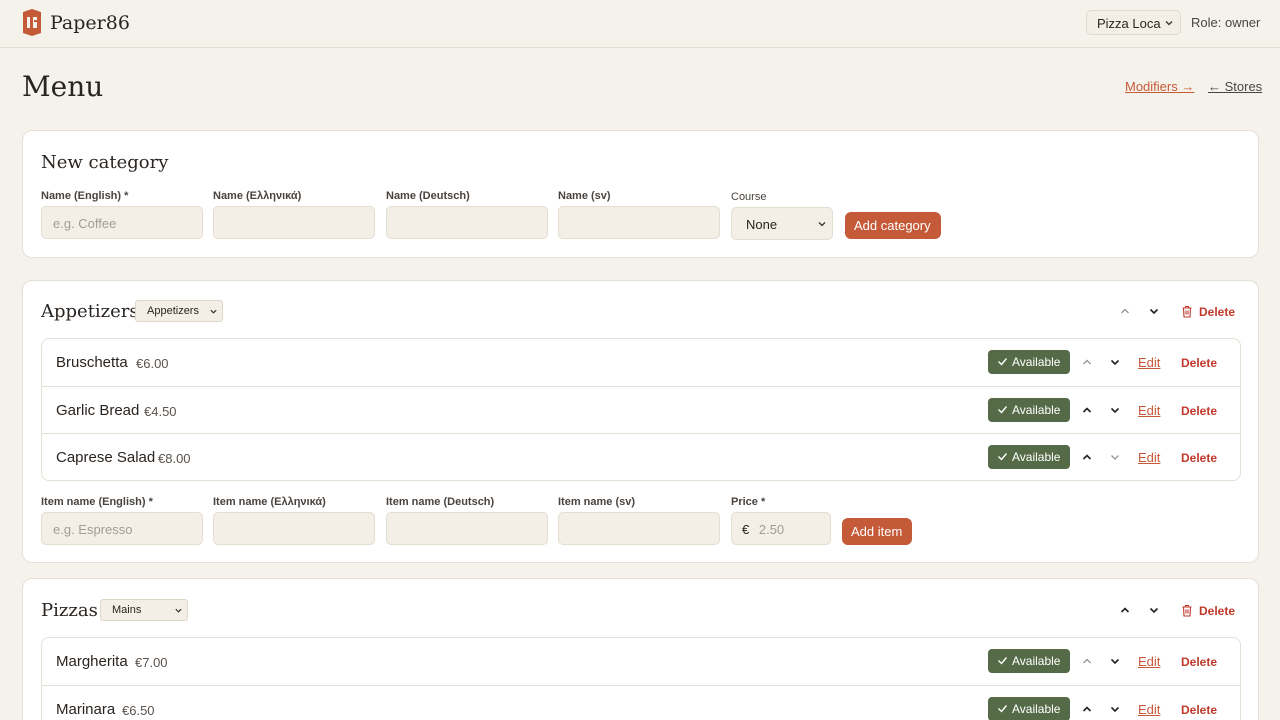 This screenshot has width=1280, height=720. Describe the element at coordinates (257, 196) in the screenshot. I see `name-greek-label: Name (Ελληνικά)` at that location.